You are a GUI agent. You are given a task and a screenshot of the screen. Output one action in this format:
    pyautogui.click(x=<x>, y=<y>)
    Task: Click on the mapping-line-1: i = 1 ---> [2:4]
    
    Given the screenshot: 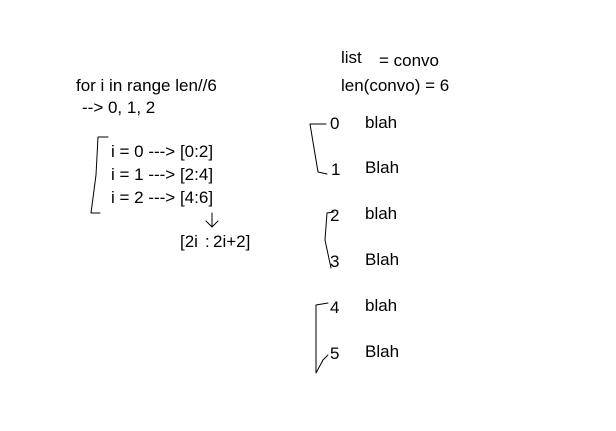 What is the action you would take?
    pyautogui.click(x=162, y=174)
    